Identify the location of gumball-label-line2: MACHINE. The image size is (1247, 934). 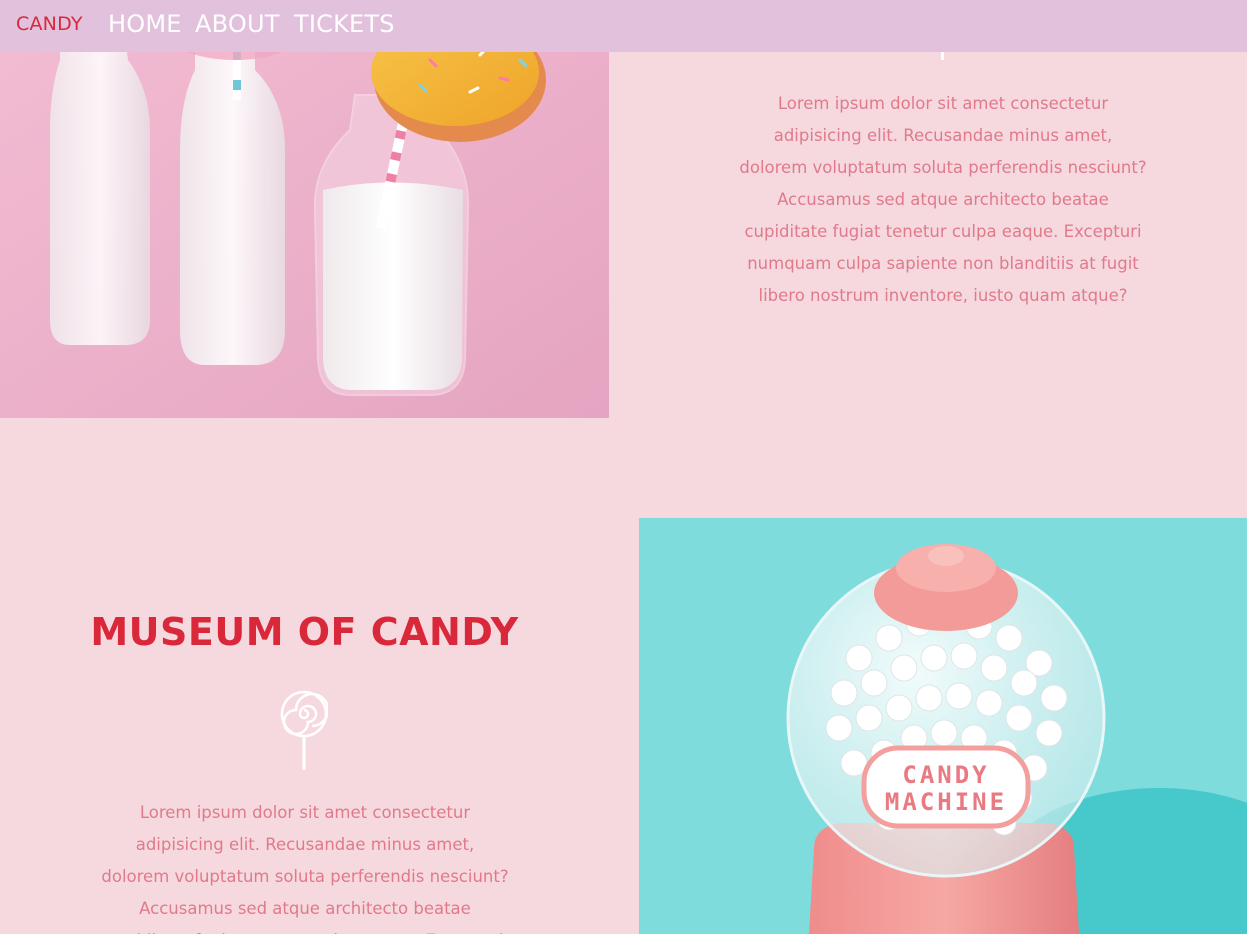
(946, 802).